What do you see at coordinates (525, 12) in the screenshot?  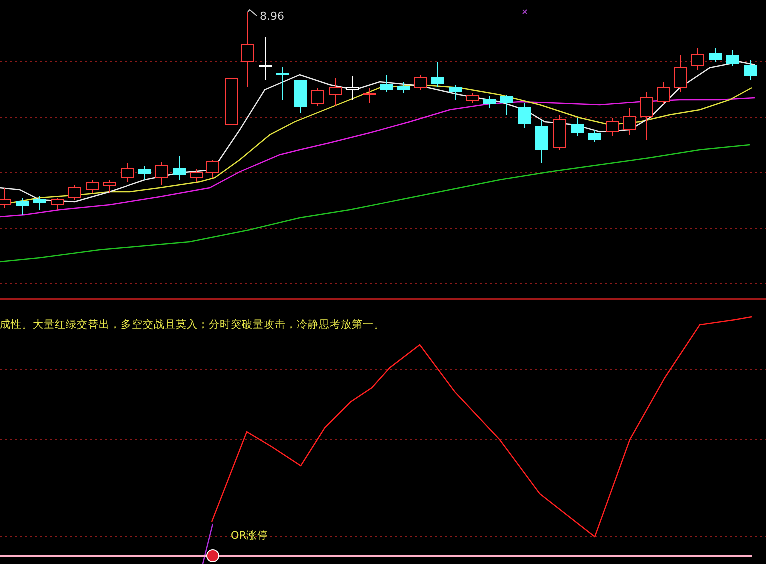 I see `cross-mark-icon` at bounding box center [525, 12].